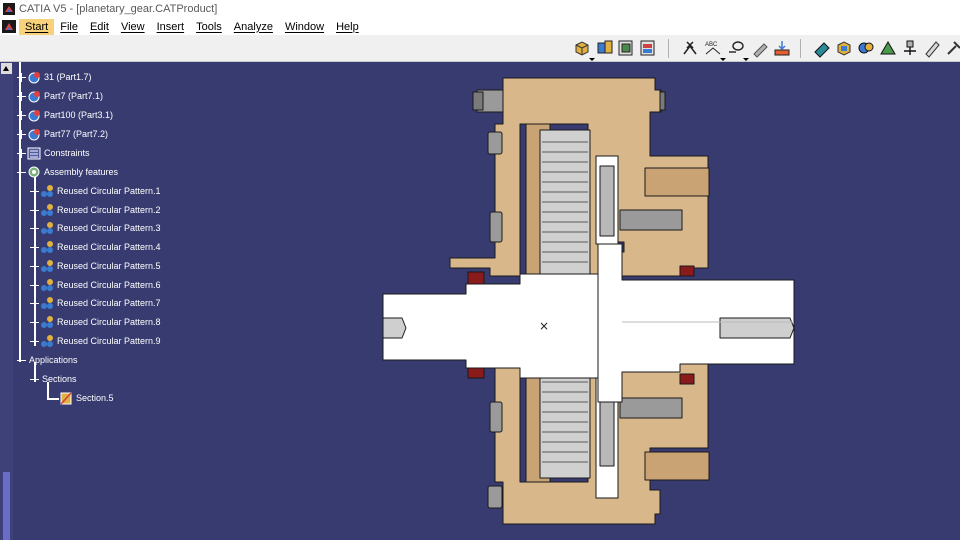  Describe the element at coordinates (822, 48) in the screenshot. I see `measure-icon` at that location.